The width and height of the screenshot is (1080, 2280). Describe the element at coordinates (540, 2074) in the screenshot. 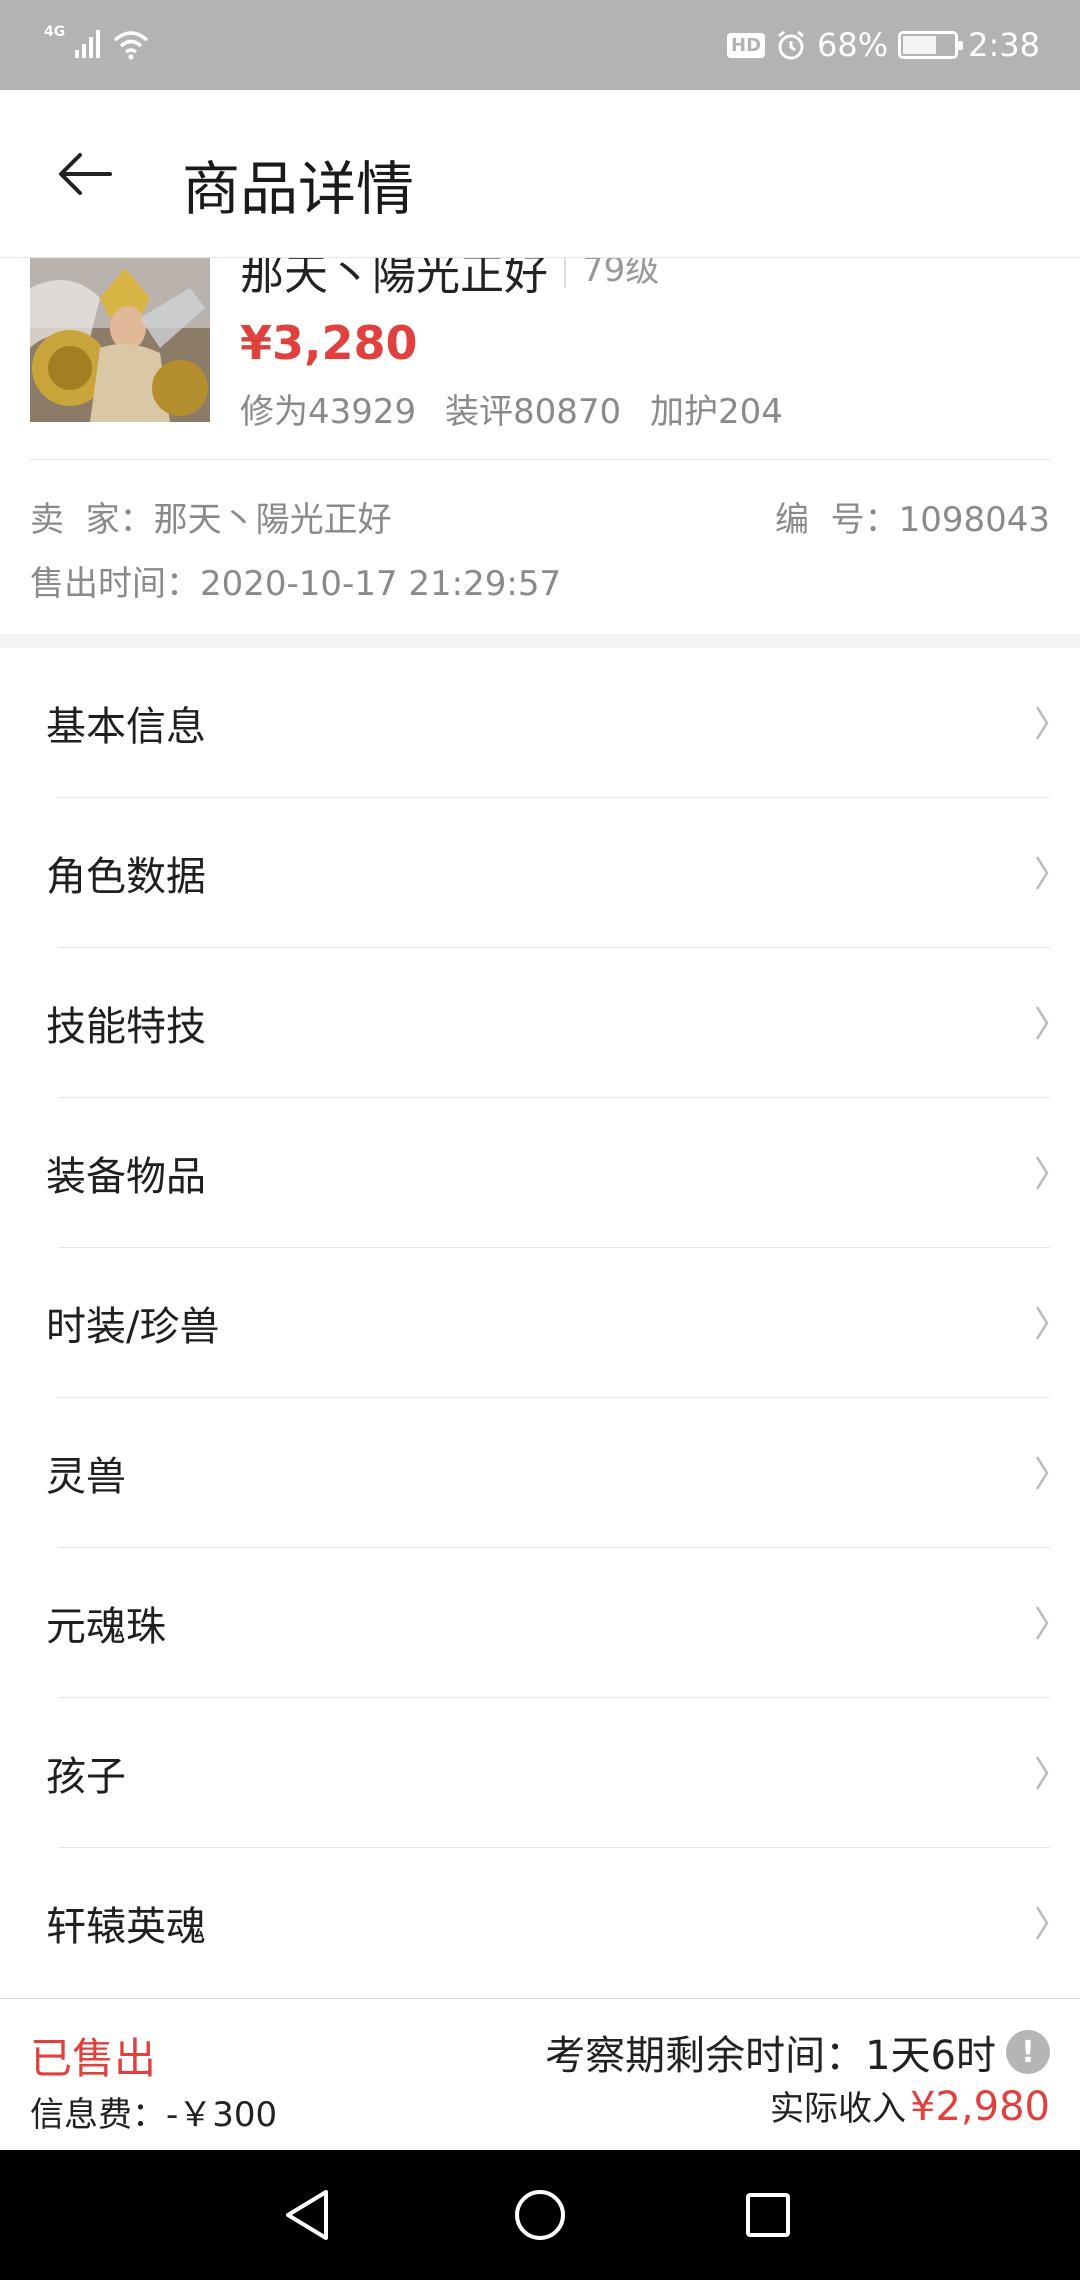

I see `order-footer: 已售出 信息费：-￥300 考察期剩余时间：1天6时 ! 实际收入 ¥2,980` at that location.